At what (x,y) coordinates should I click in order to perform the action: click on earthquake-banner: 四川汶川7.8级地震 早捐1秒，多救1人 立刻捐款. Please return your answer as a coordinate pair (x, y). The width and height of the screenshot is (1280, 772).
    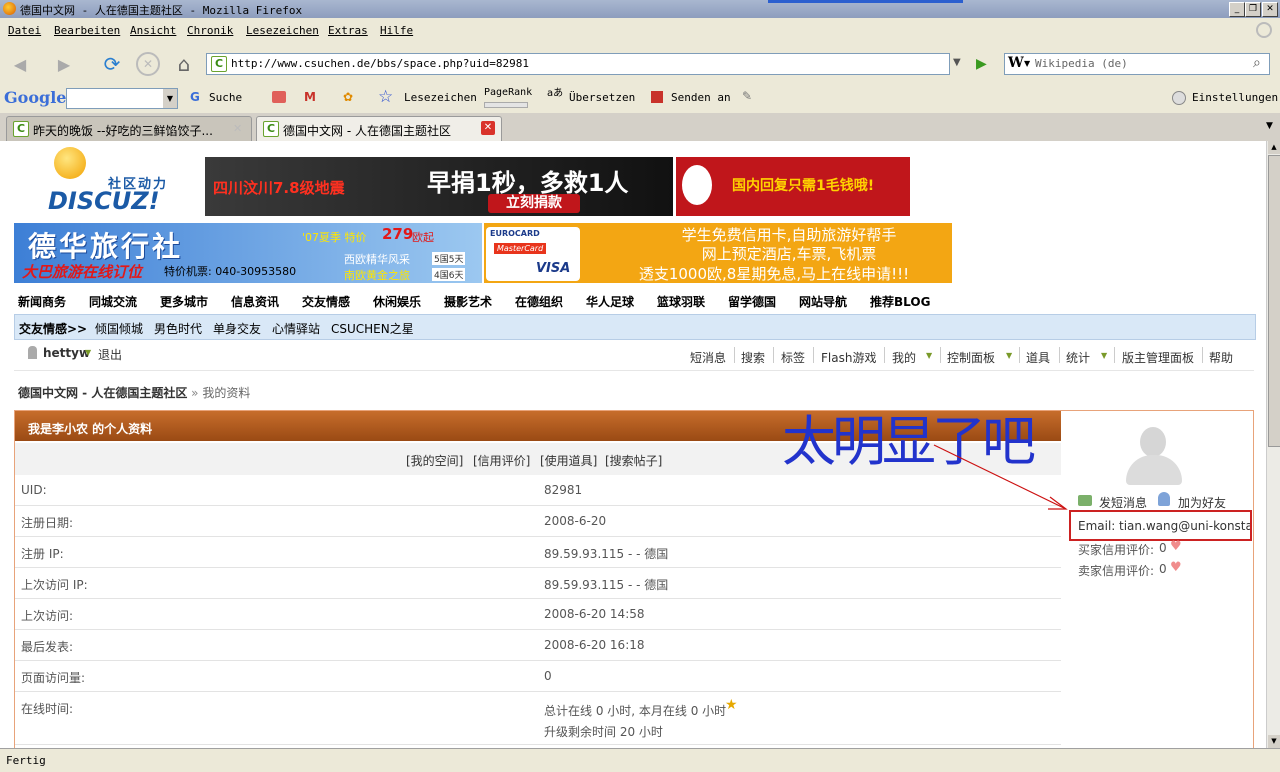
    Looking at the image, I should click on (439, 186).